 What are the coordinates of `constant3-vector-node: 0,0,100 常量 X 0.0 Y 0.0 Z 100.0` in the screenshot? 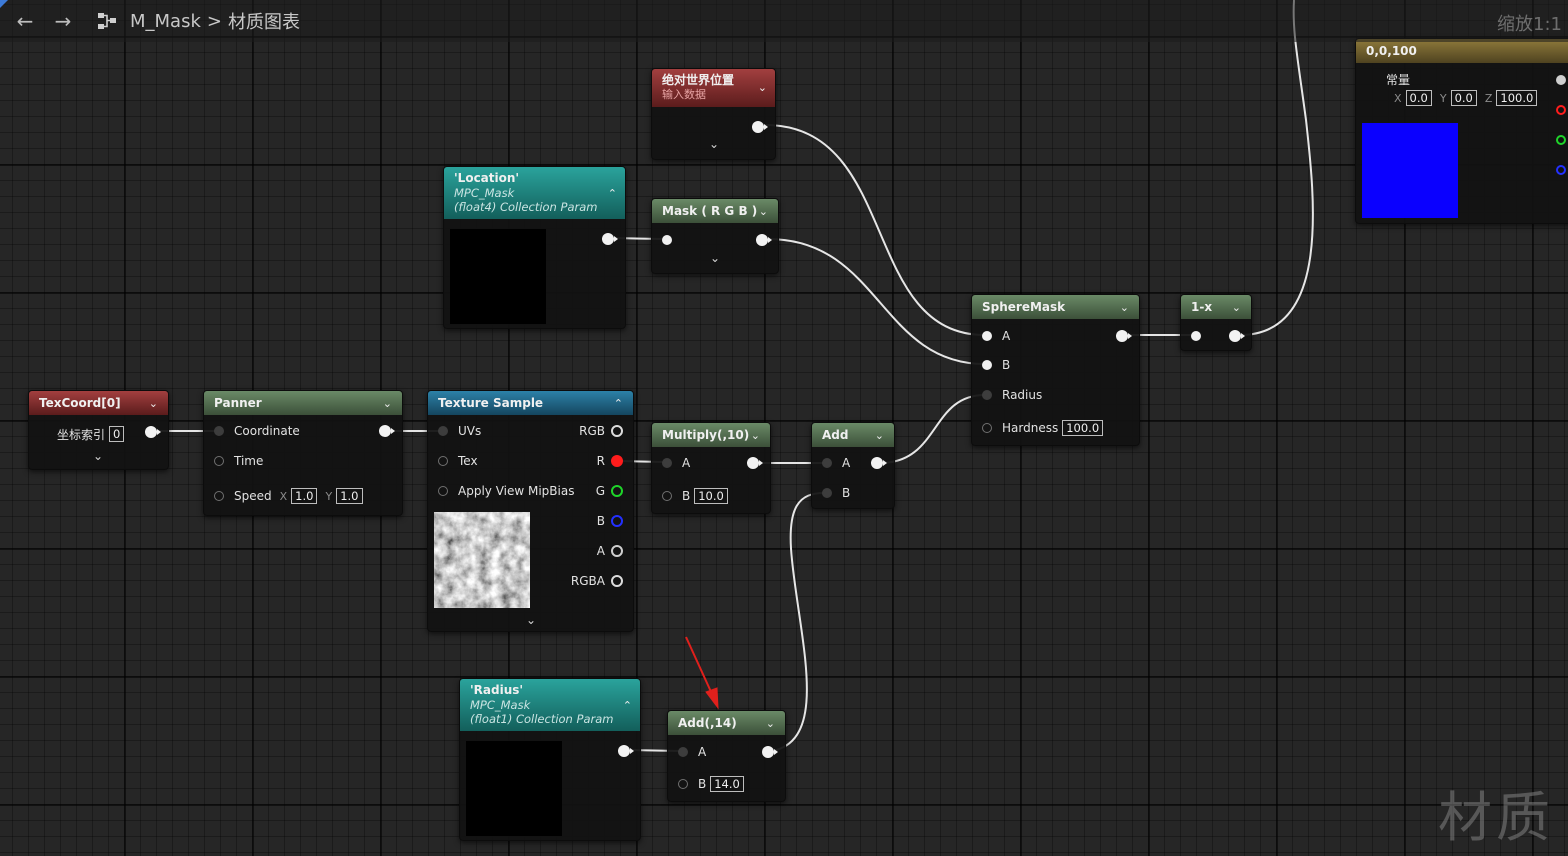 It's located at (1461, 131).